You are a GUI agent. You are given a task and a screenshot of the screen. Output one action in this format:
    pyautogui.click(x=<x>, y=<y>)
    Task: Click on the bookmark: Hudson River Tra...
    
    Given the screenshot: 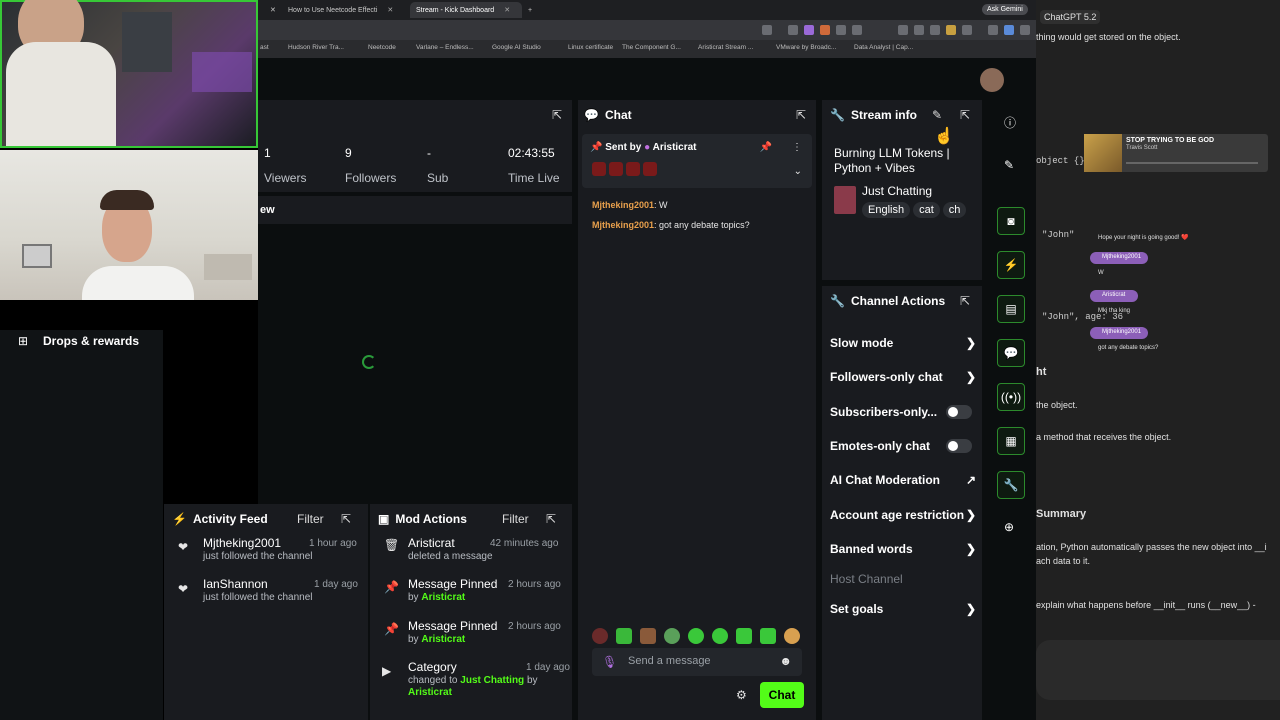 What is the action you would take?
    pyautogui.click(x=316, y=47)
    